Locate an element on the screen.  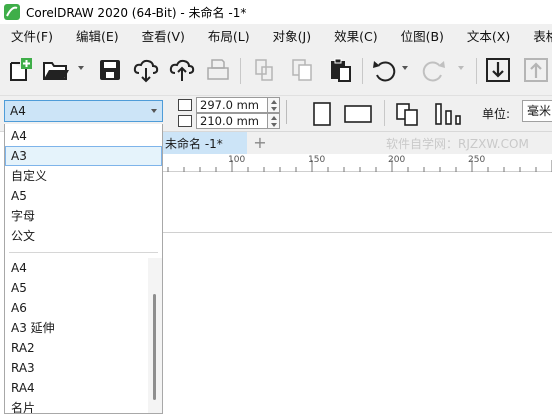
page-height-icon is located at coordinates (185, 121).